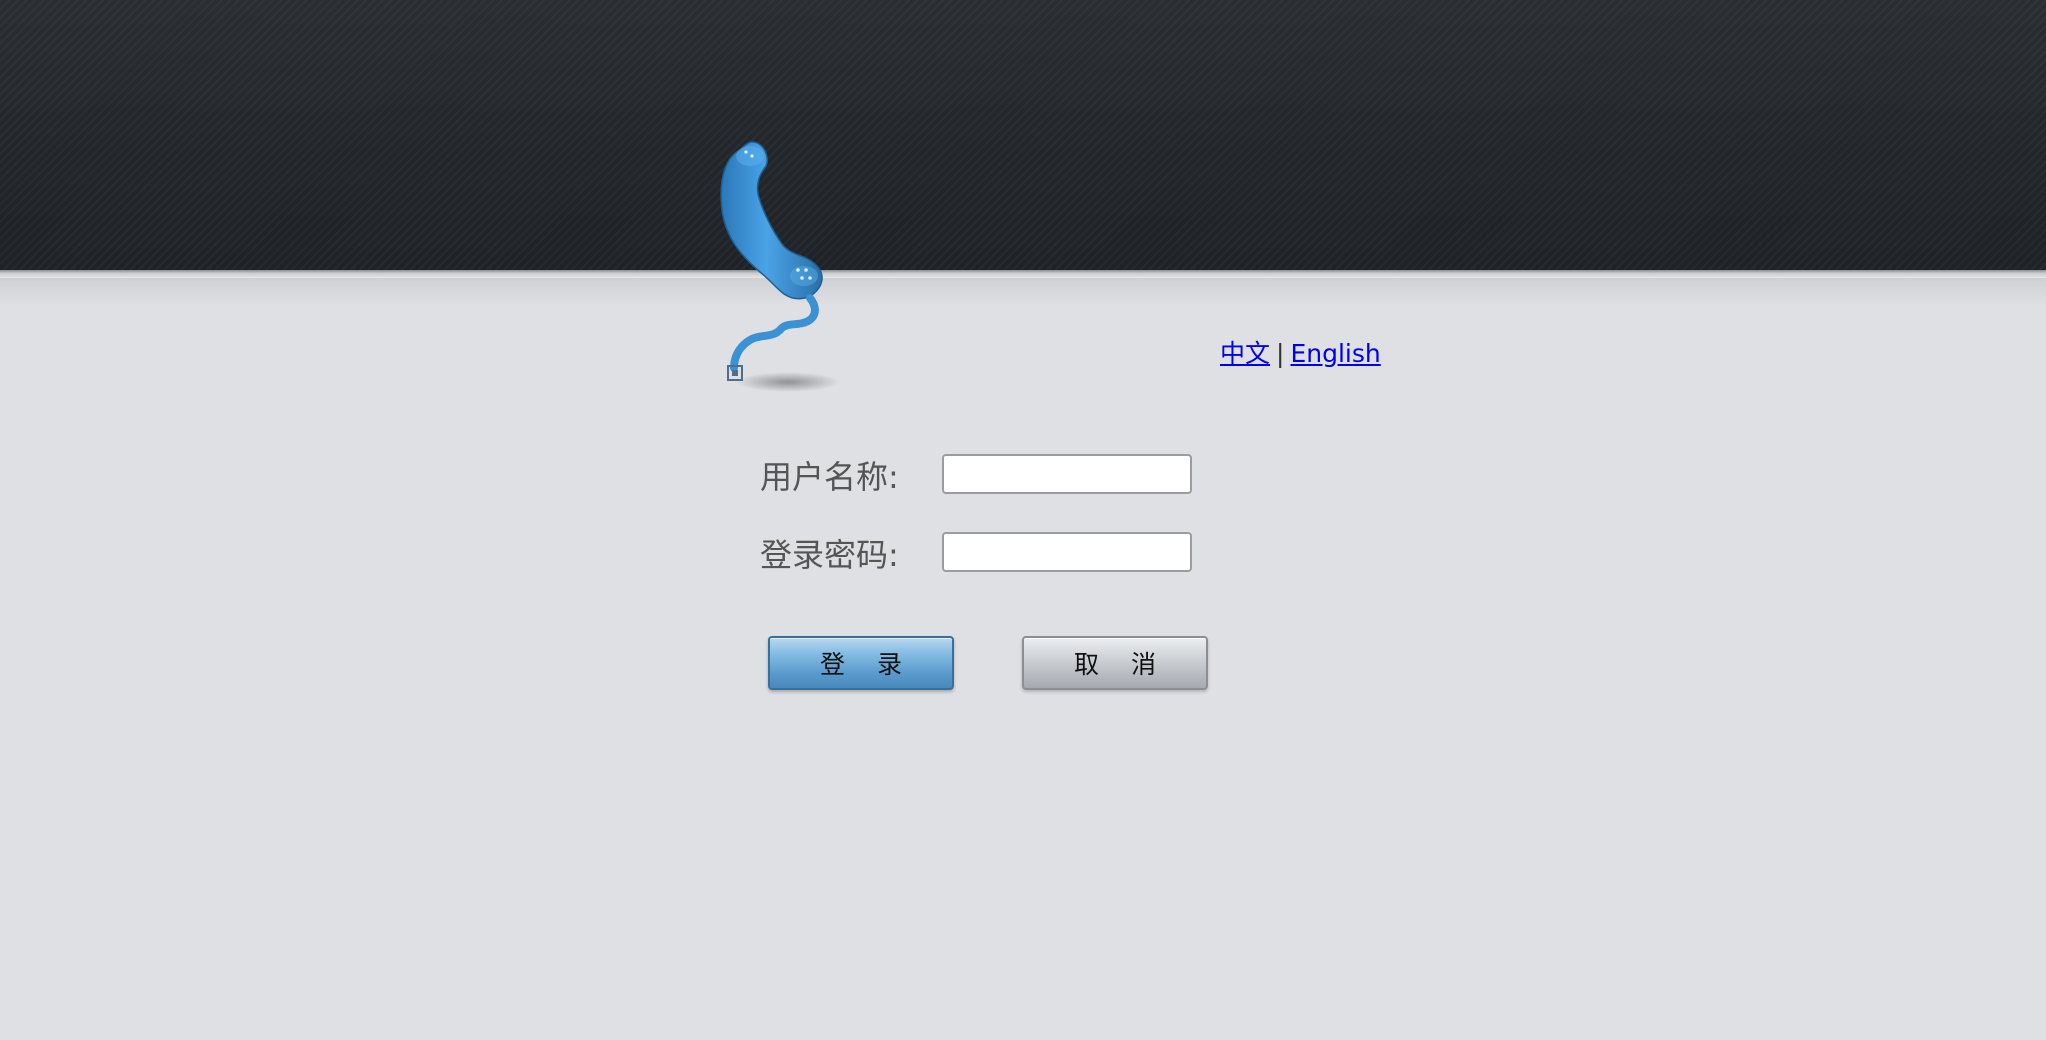  I want to click on password-label: 登录密码:, so click(829, 555).